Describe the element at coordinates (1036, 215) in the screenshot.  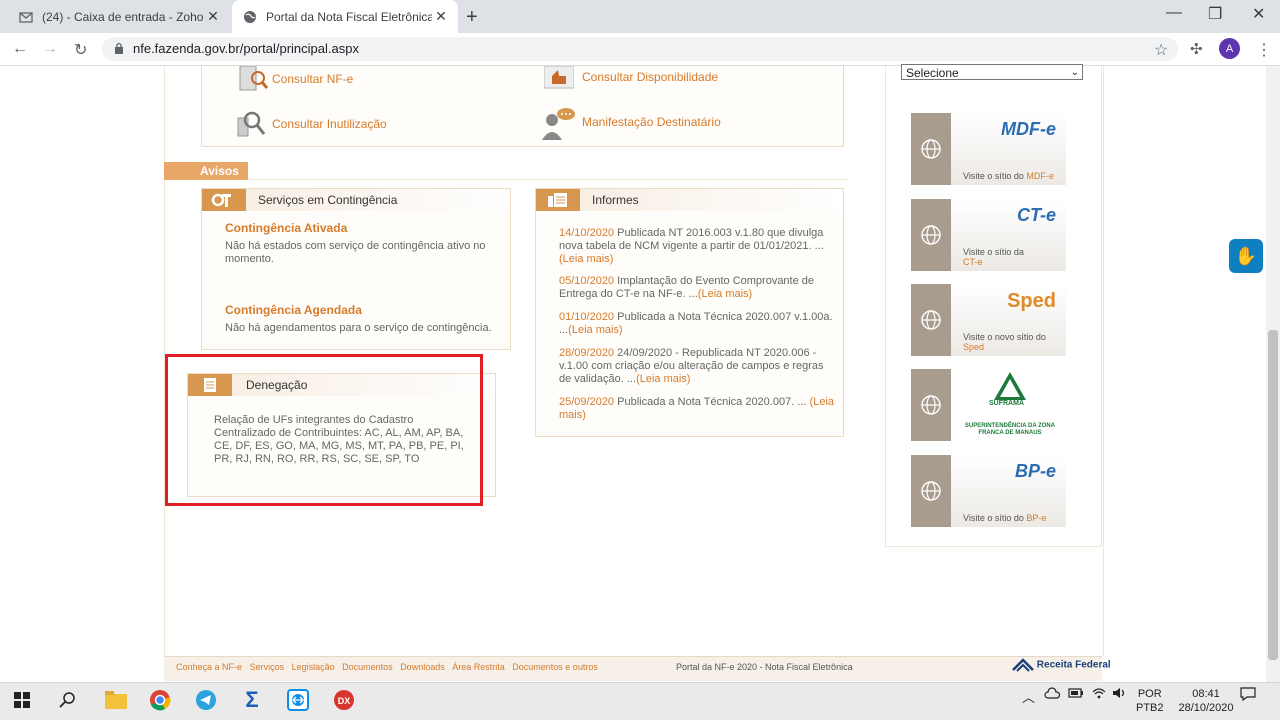
I see `badge-logo: CT-e` at that location.